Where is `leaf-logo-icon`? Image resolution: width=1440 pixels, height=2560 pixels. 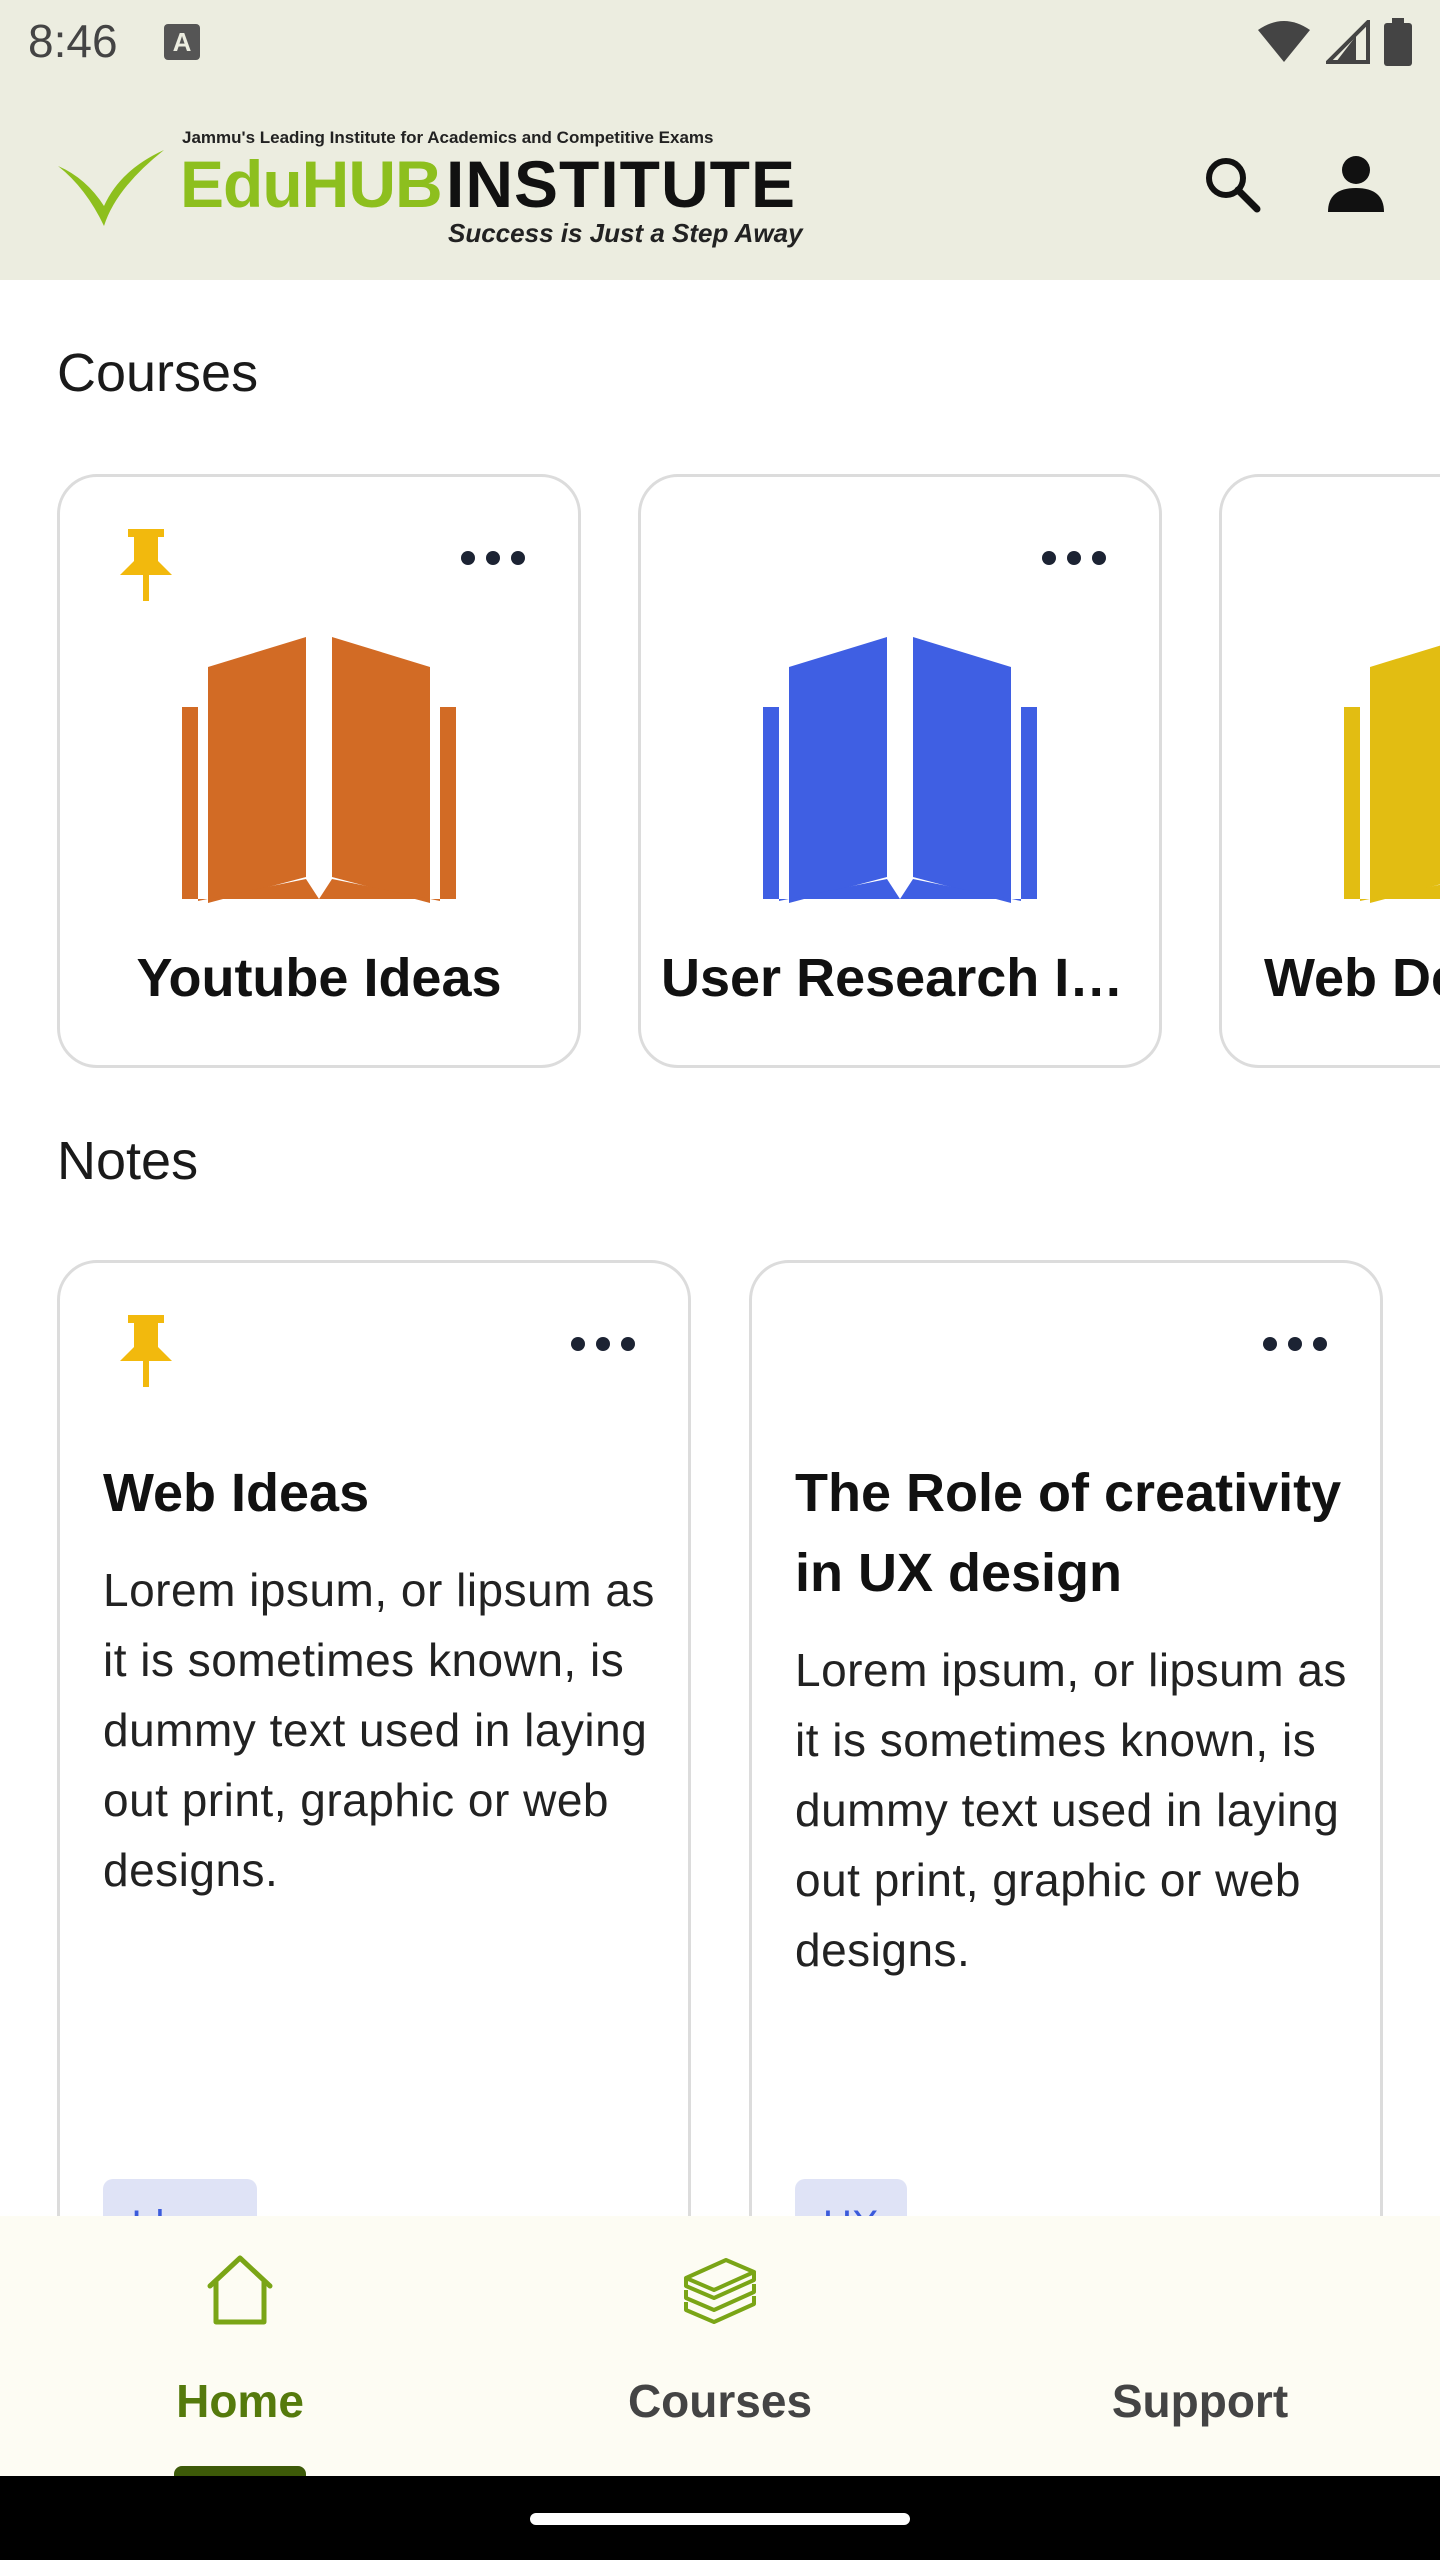
leaf-logo-icon is located at coordinates (111, 188).